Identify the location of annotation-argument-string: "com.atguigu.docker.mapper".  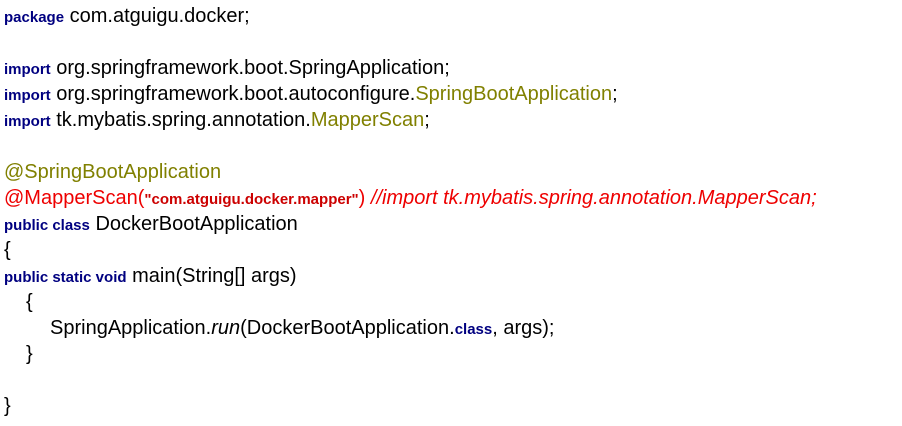
(251, 199).